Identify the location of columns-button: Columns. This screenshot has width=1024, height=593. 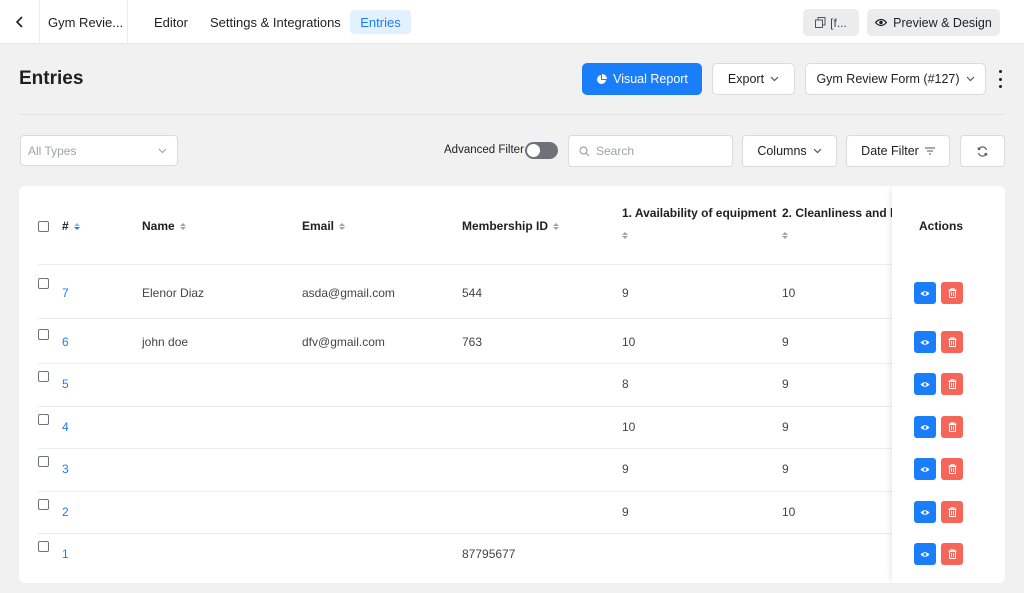
(789, 151).